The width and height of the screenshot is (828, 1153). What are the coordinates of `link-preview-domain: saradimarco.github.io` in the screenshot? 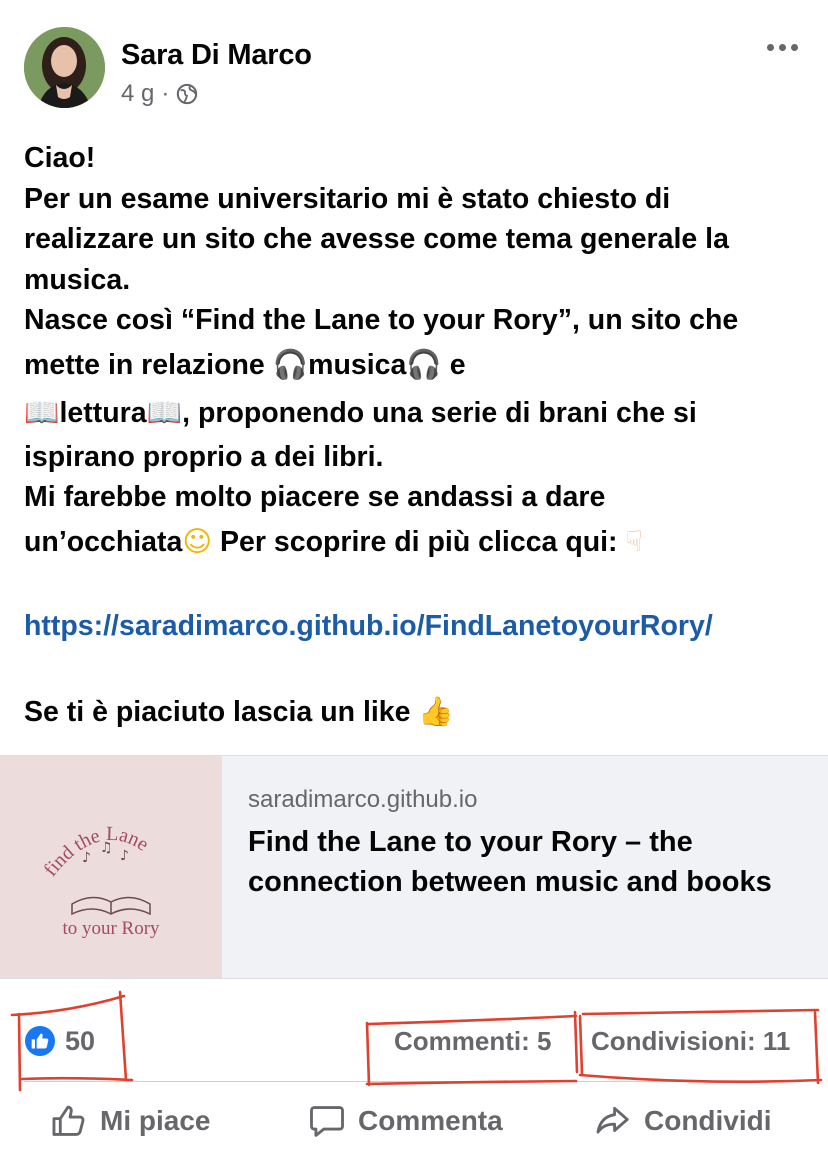 It's located at (363, 799).